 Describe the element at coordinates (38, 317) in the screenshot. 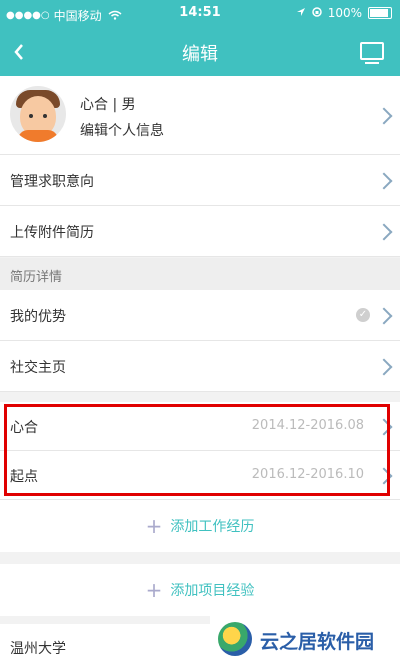

I see `advantages-label: 我的优势` at that location.